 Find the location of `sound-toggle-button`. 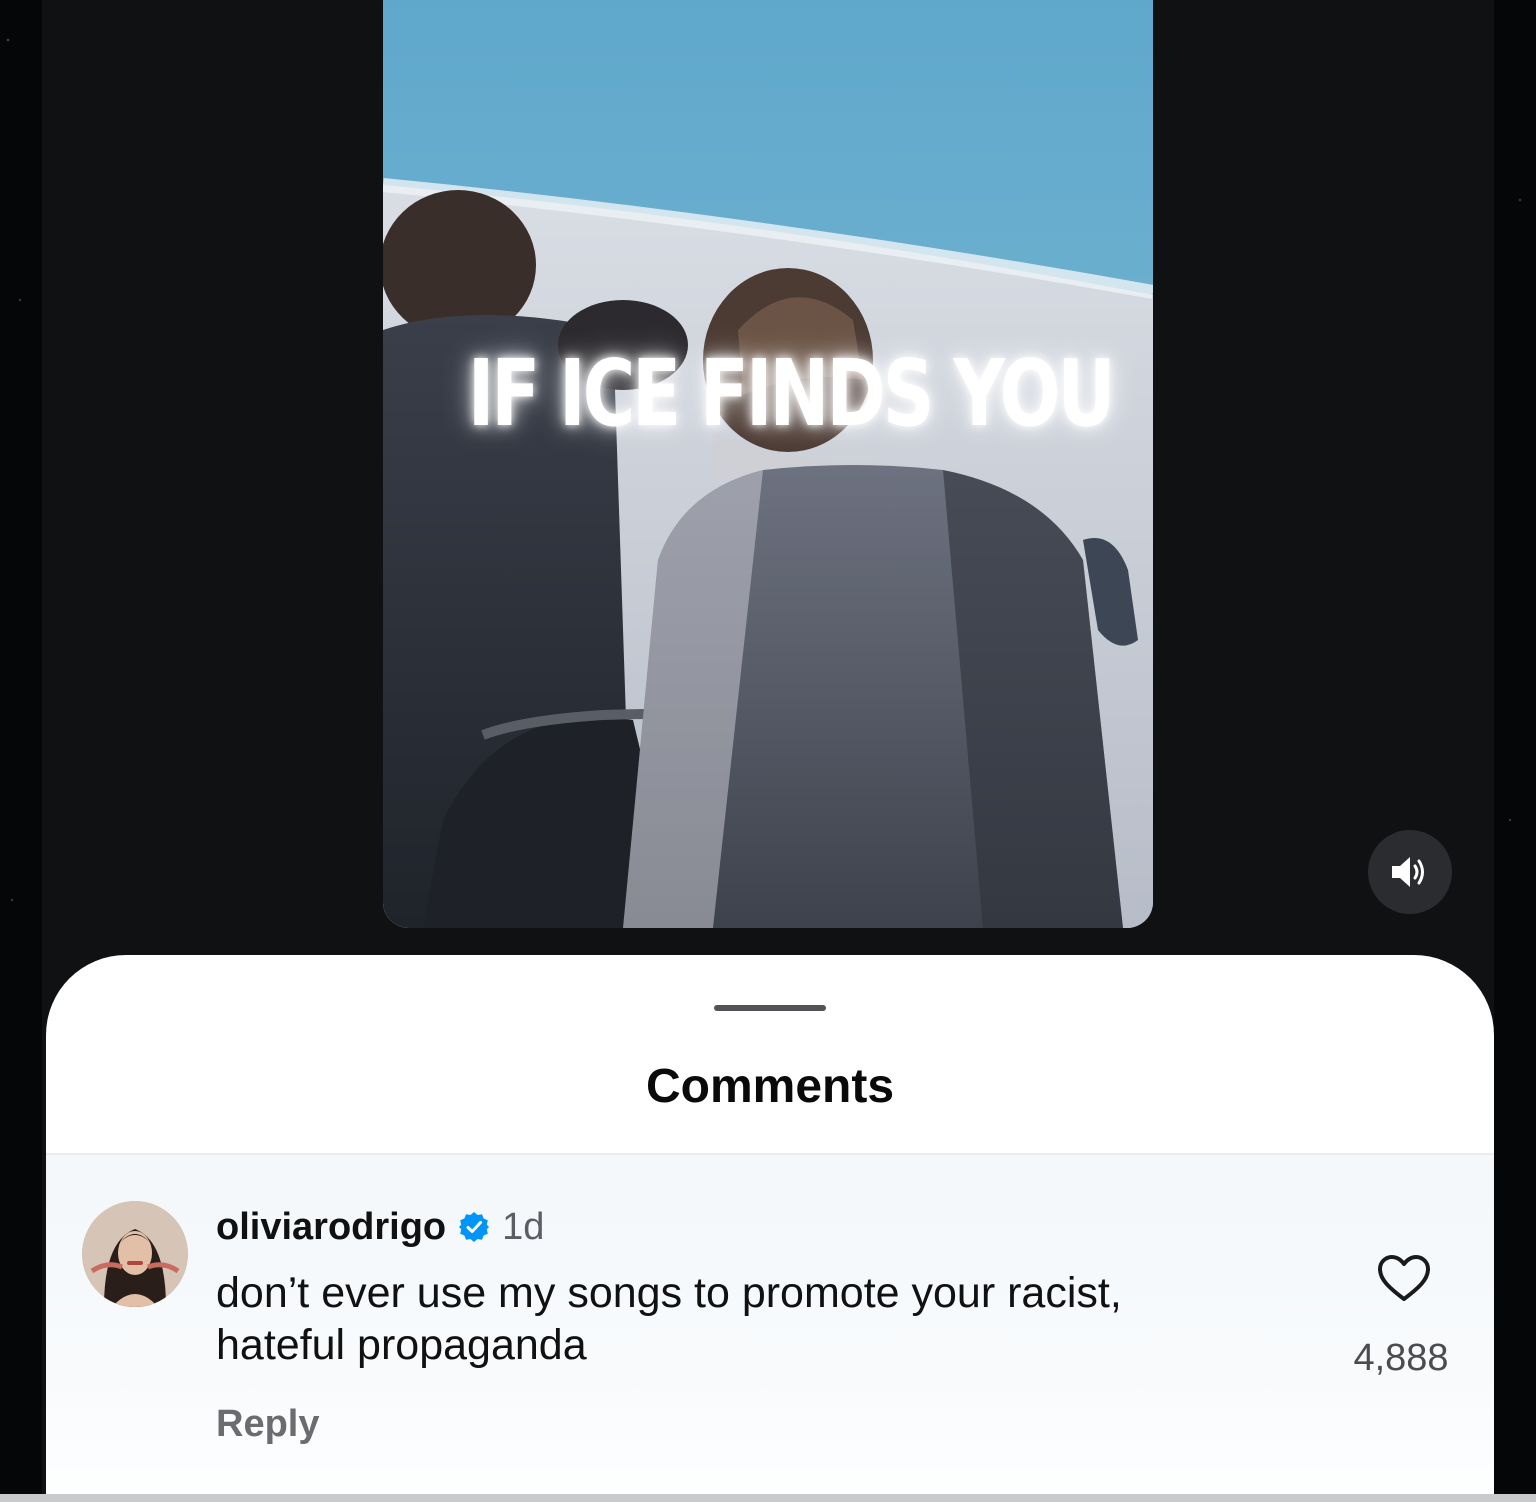

sound-toggle-button is located at coordinates (1410, 872).